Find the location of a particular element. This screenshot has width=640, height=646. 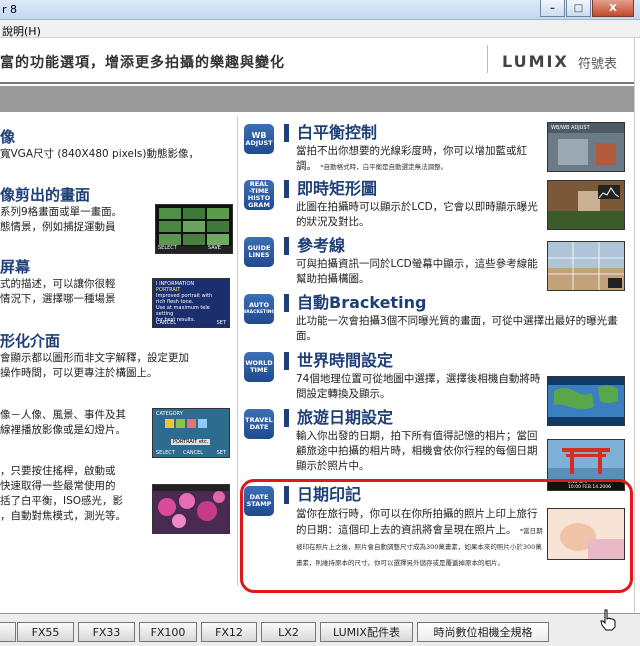

window-title: r 8 is located at coordinates (10, 9).